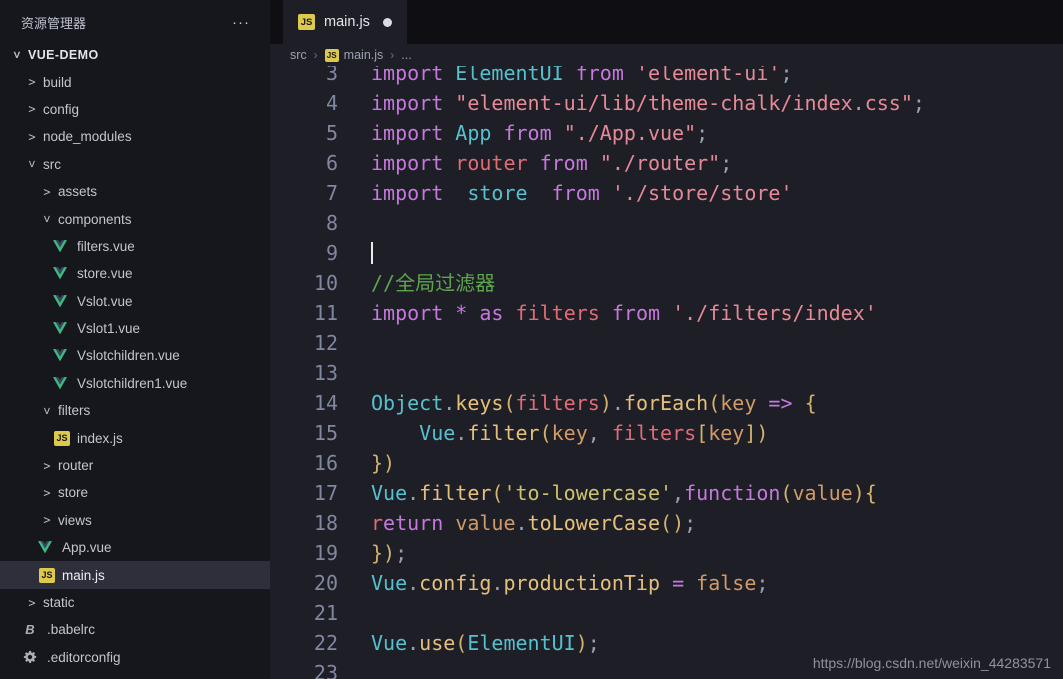 The width and height of the screenshot is (1063, 679). I want to click on code-line-22: 22 Vue.use(ElementUI);, so click(666, 643).